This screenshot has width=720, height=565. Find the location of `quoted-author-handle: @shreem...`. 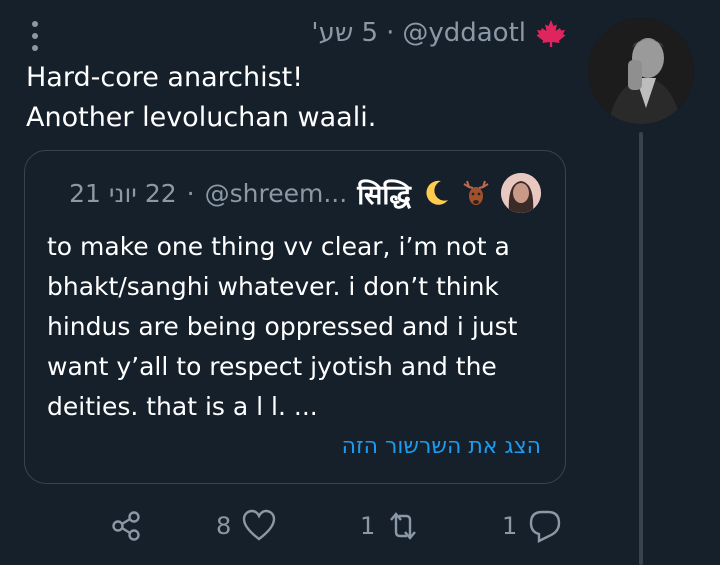

quoted-author-handle: @shreem... is located at coordinates (276, 193).